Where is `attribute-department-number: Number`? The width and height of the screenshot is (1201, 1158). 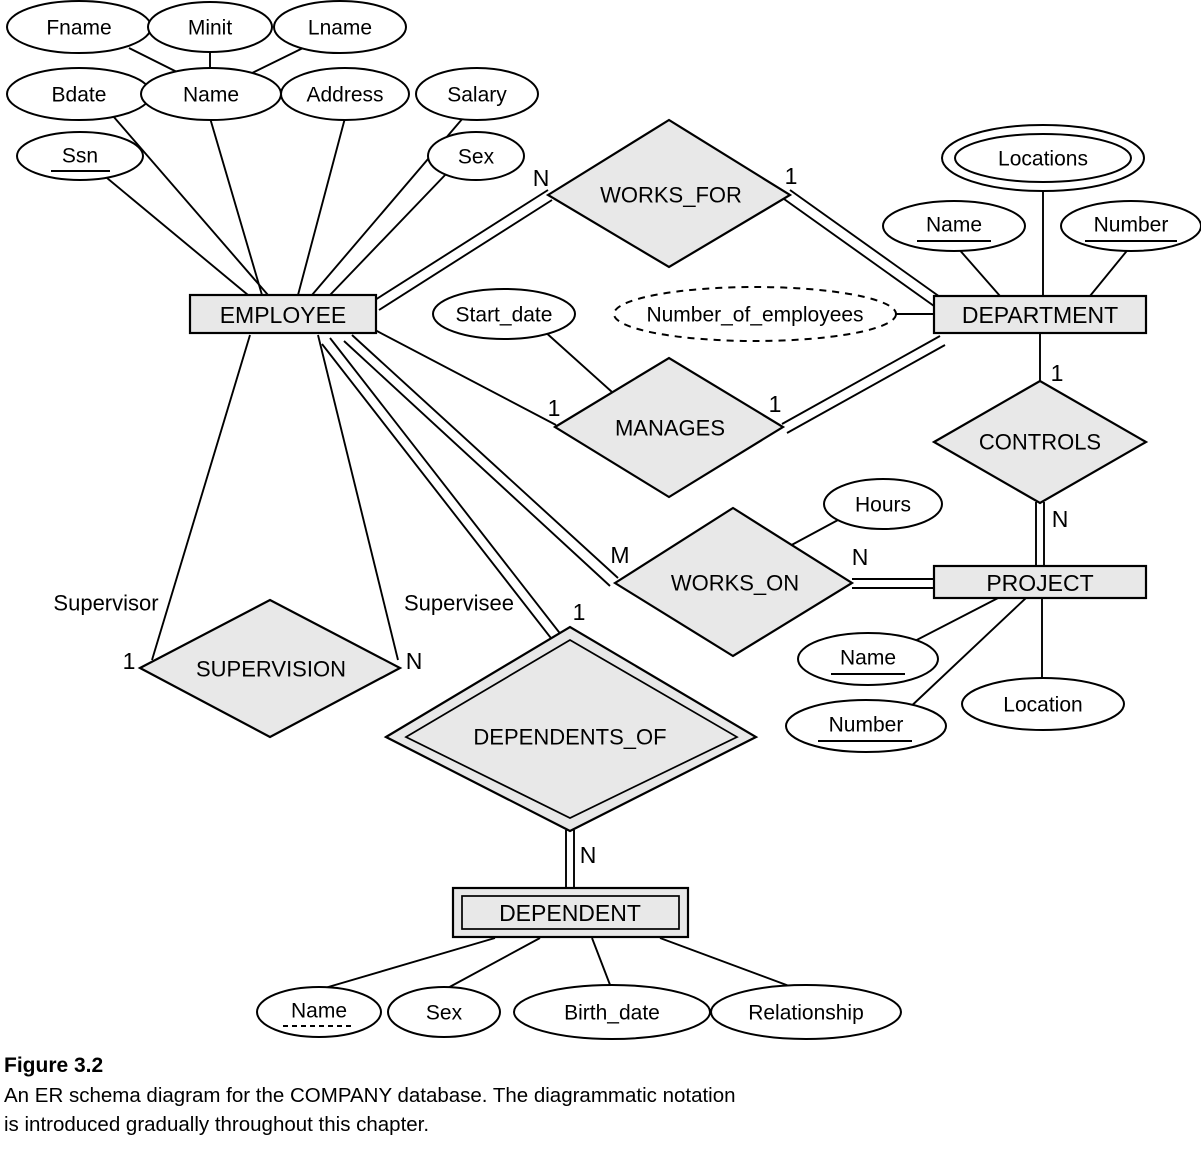
attribute-department-number: Number is located at coordinates (1130, 226).